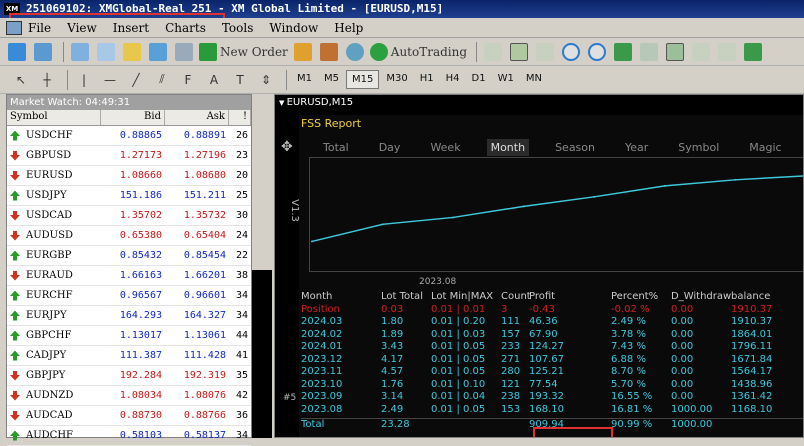 The width and height of the screenshot is (804, 446). I want to click on tab-total: Total, so click(336, 147).